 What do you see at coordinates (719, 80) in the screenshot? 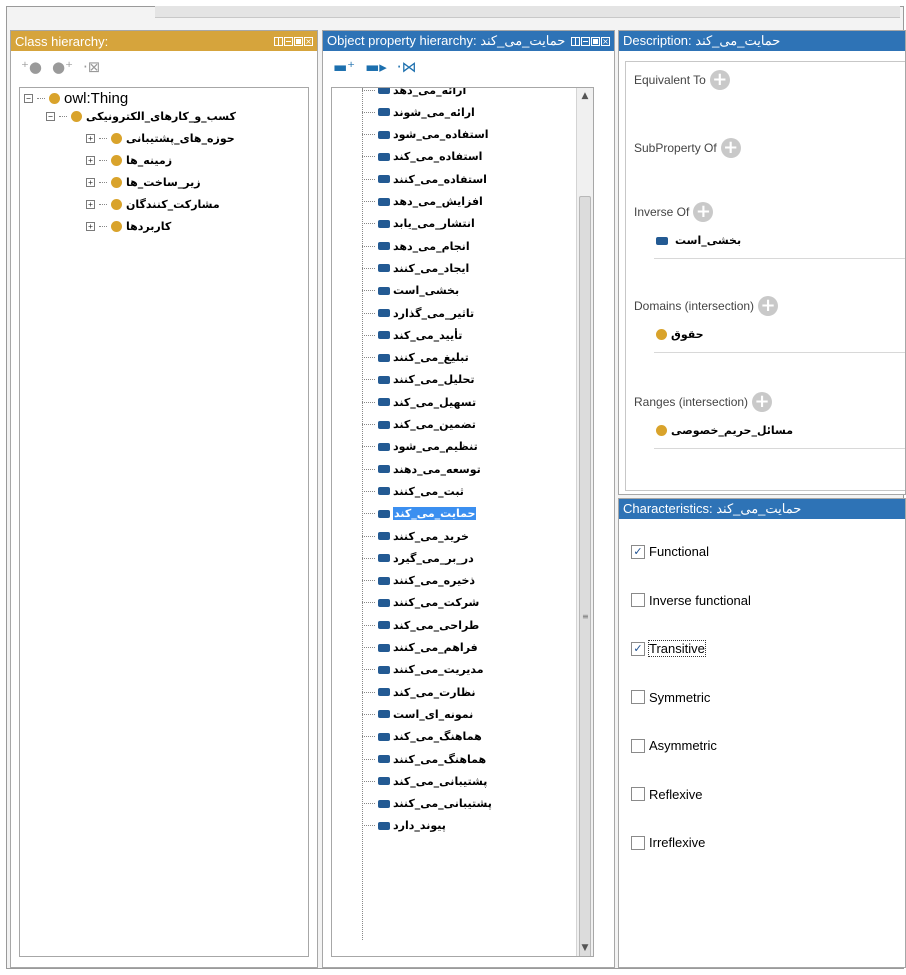
I see `add-equivalent-icon: +` at bounding box center [719, 80].